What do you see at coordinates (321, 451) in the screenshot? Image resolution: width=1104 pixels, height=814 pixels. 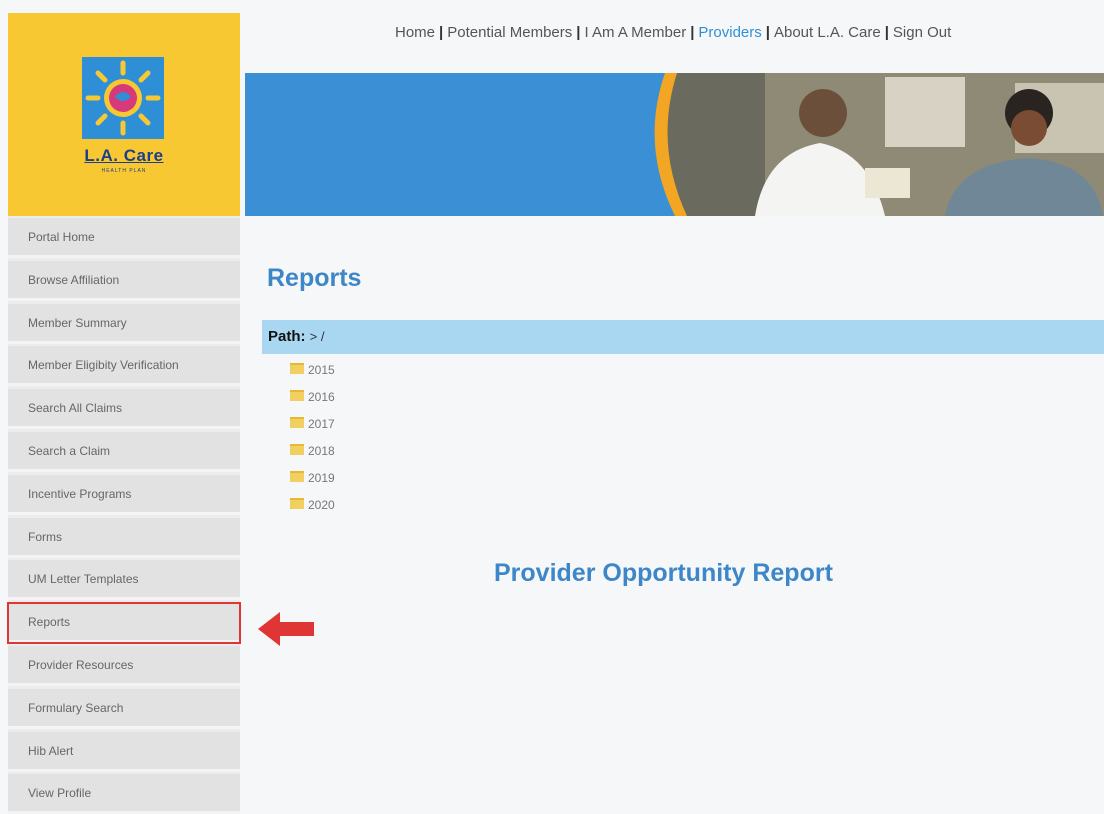 I see `folder-label: 2018` at bounding box center [321, 451].